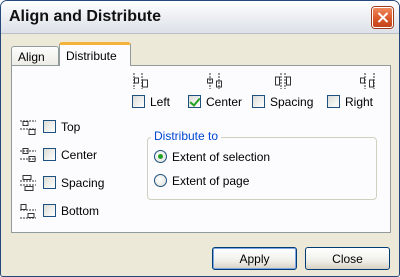  Describe the element at coordinates (367, 81) in the screenshot. I see `distribute-right-icon` at that location.